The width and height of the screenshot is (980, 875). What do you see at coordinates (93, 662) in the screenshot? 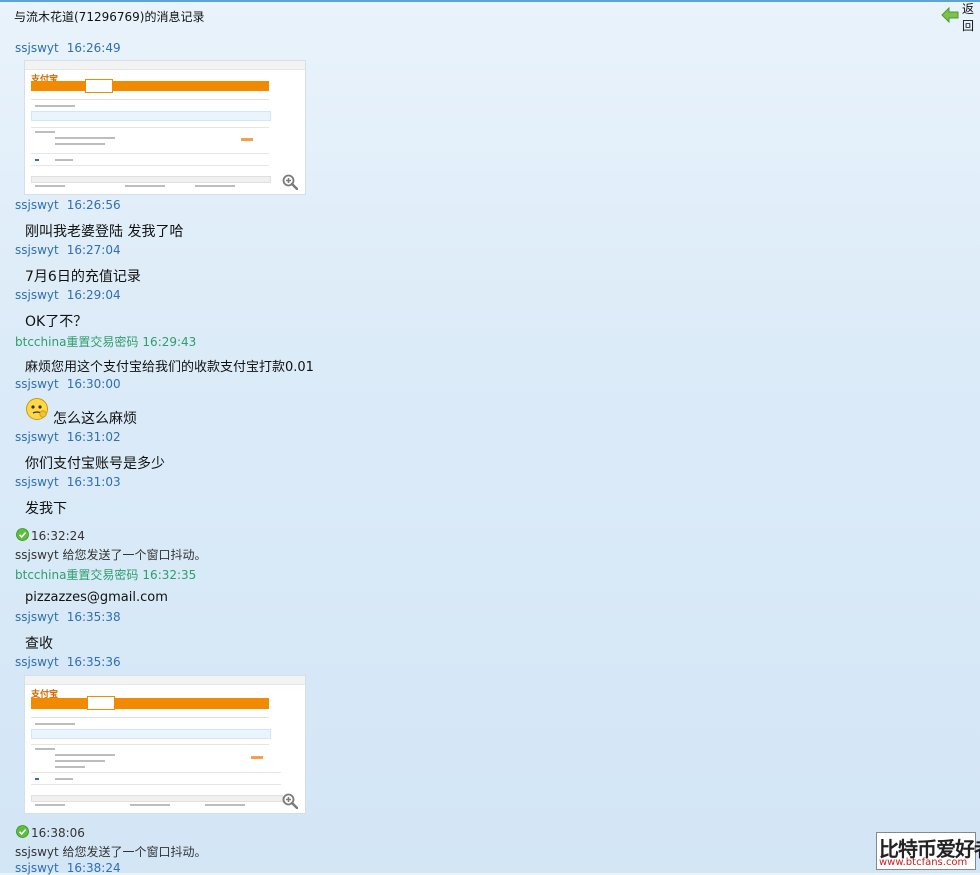
I see `message-time: 16:35:36` at bounding box center [93, 662].